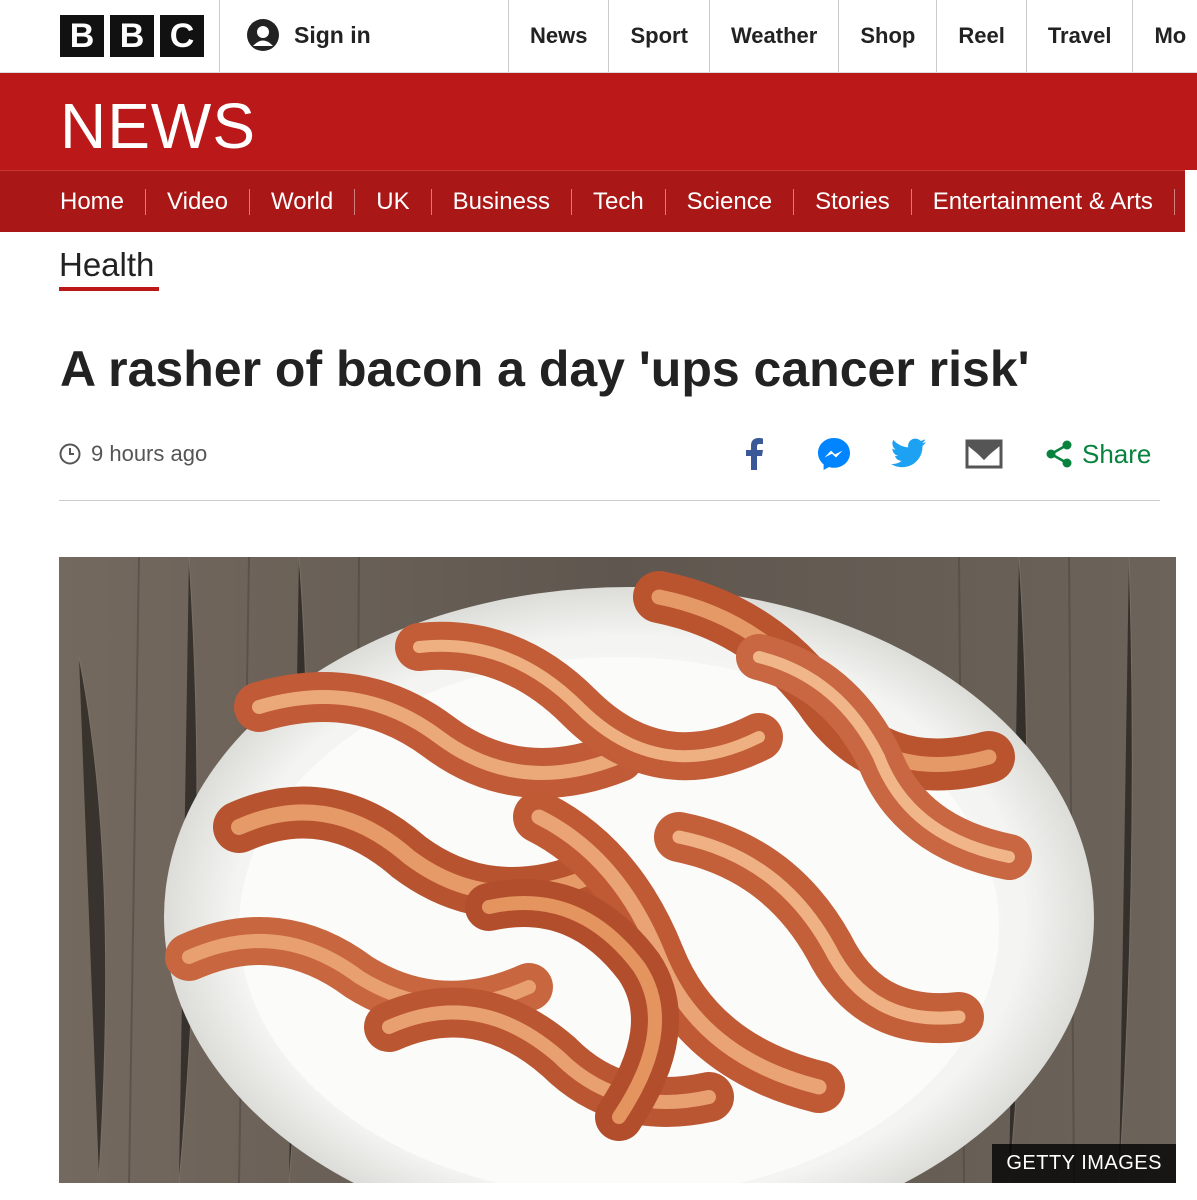  I want to click on top-nav-shop: Shop, so click(887, 36).